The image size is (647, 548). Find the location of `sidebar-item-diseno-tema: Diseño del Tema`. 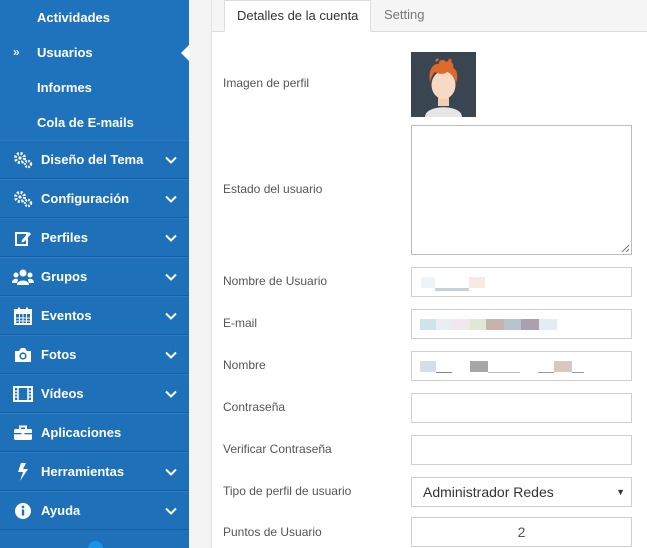

sidebar-item-diseno-tema: Diseño del Tema is located at coordinates (94, 159).